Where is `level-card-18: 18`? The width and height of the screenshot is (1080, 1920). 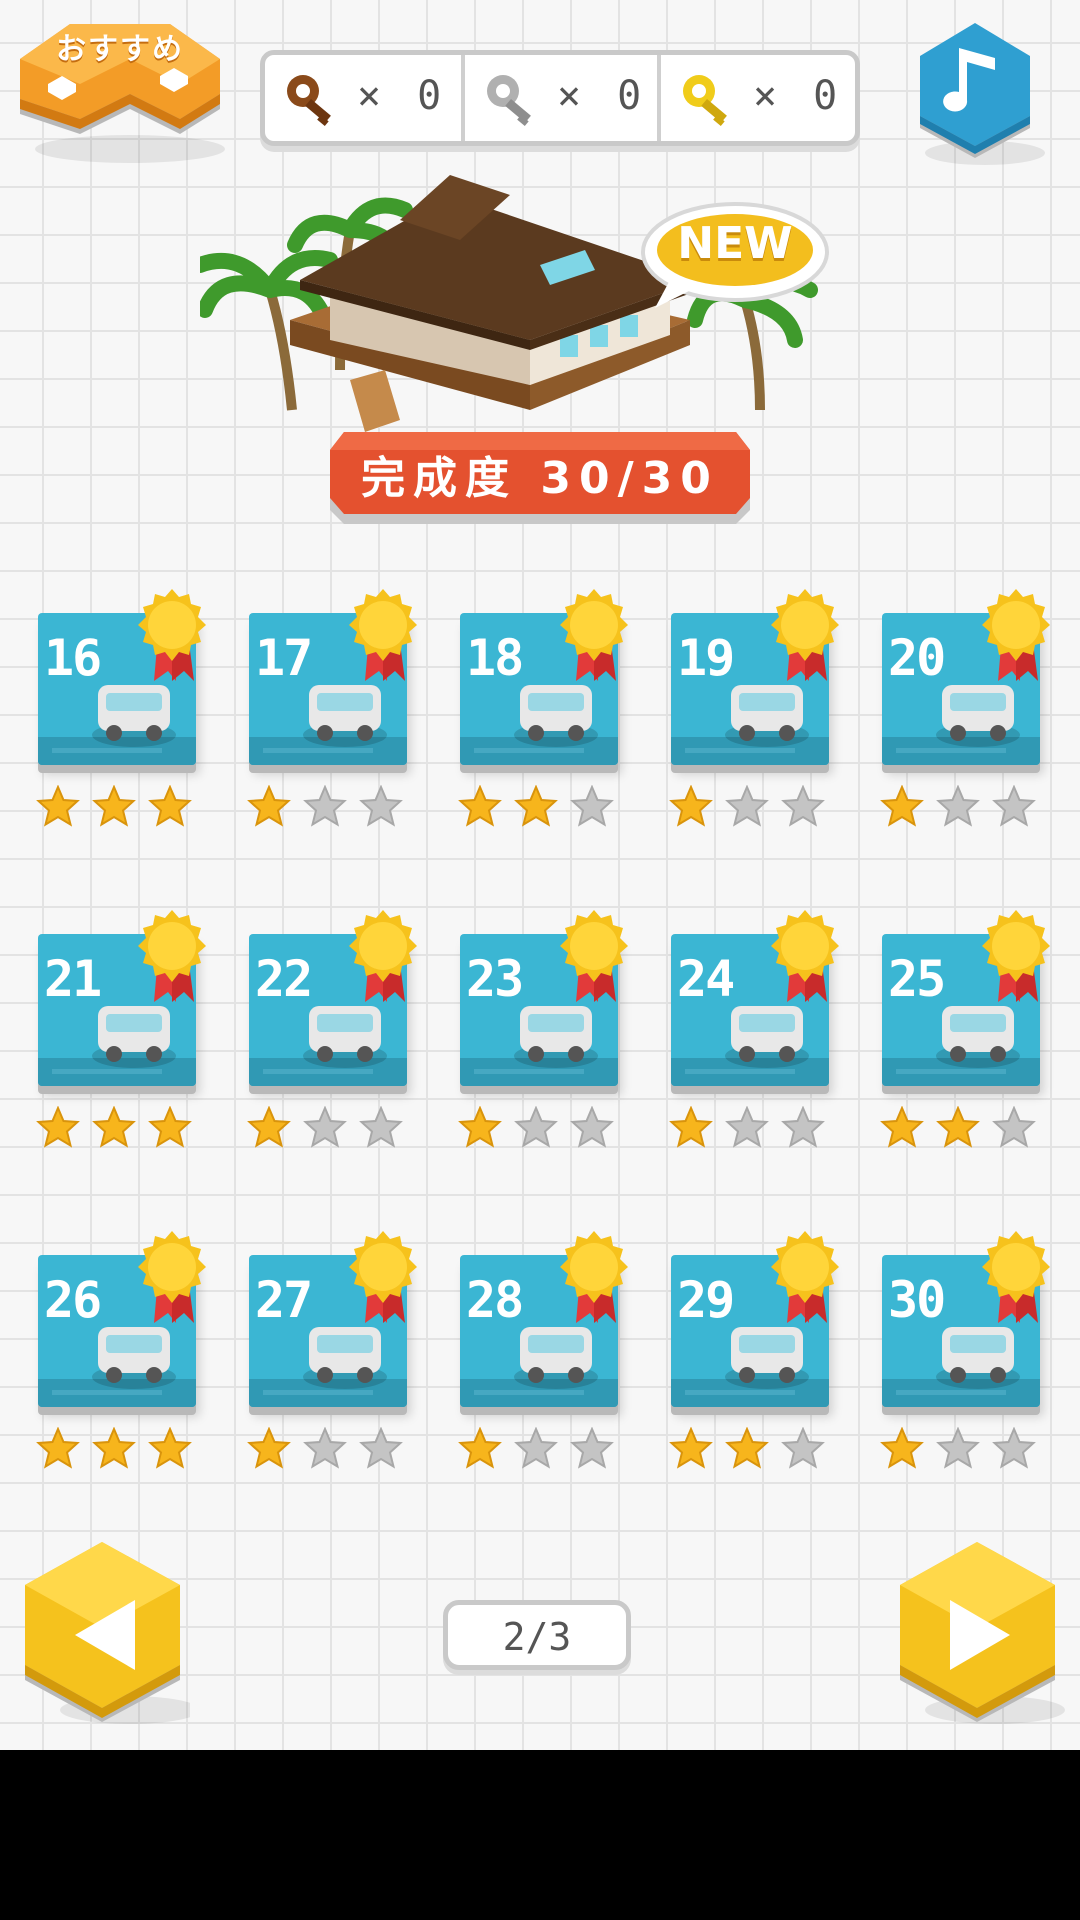 level-card-18: 18 is located at coordinates (539, 707).